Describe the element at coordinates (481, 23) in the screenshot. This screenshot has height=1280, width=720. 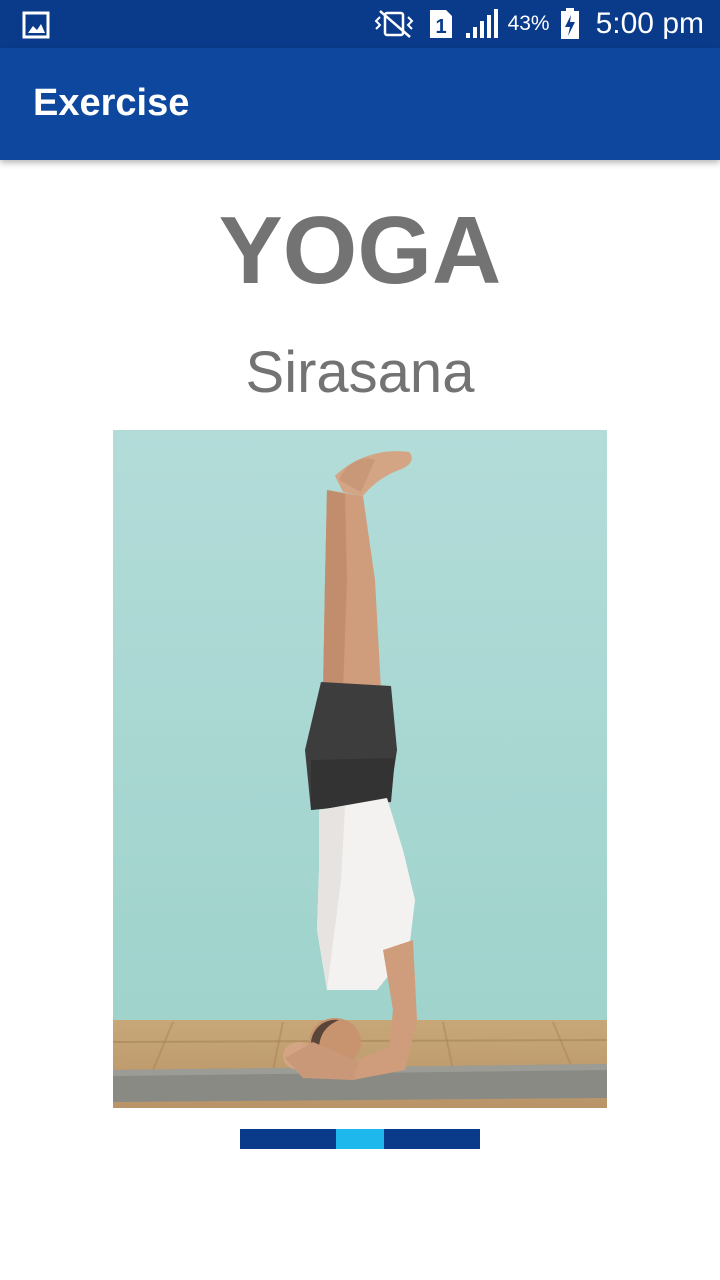
I see `signal-icon` at that location.